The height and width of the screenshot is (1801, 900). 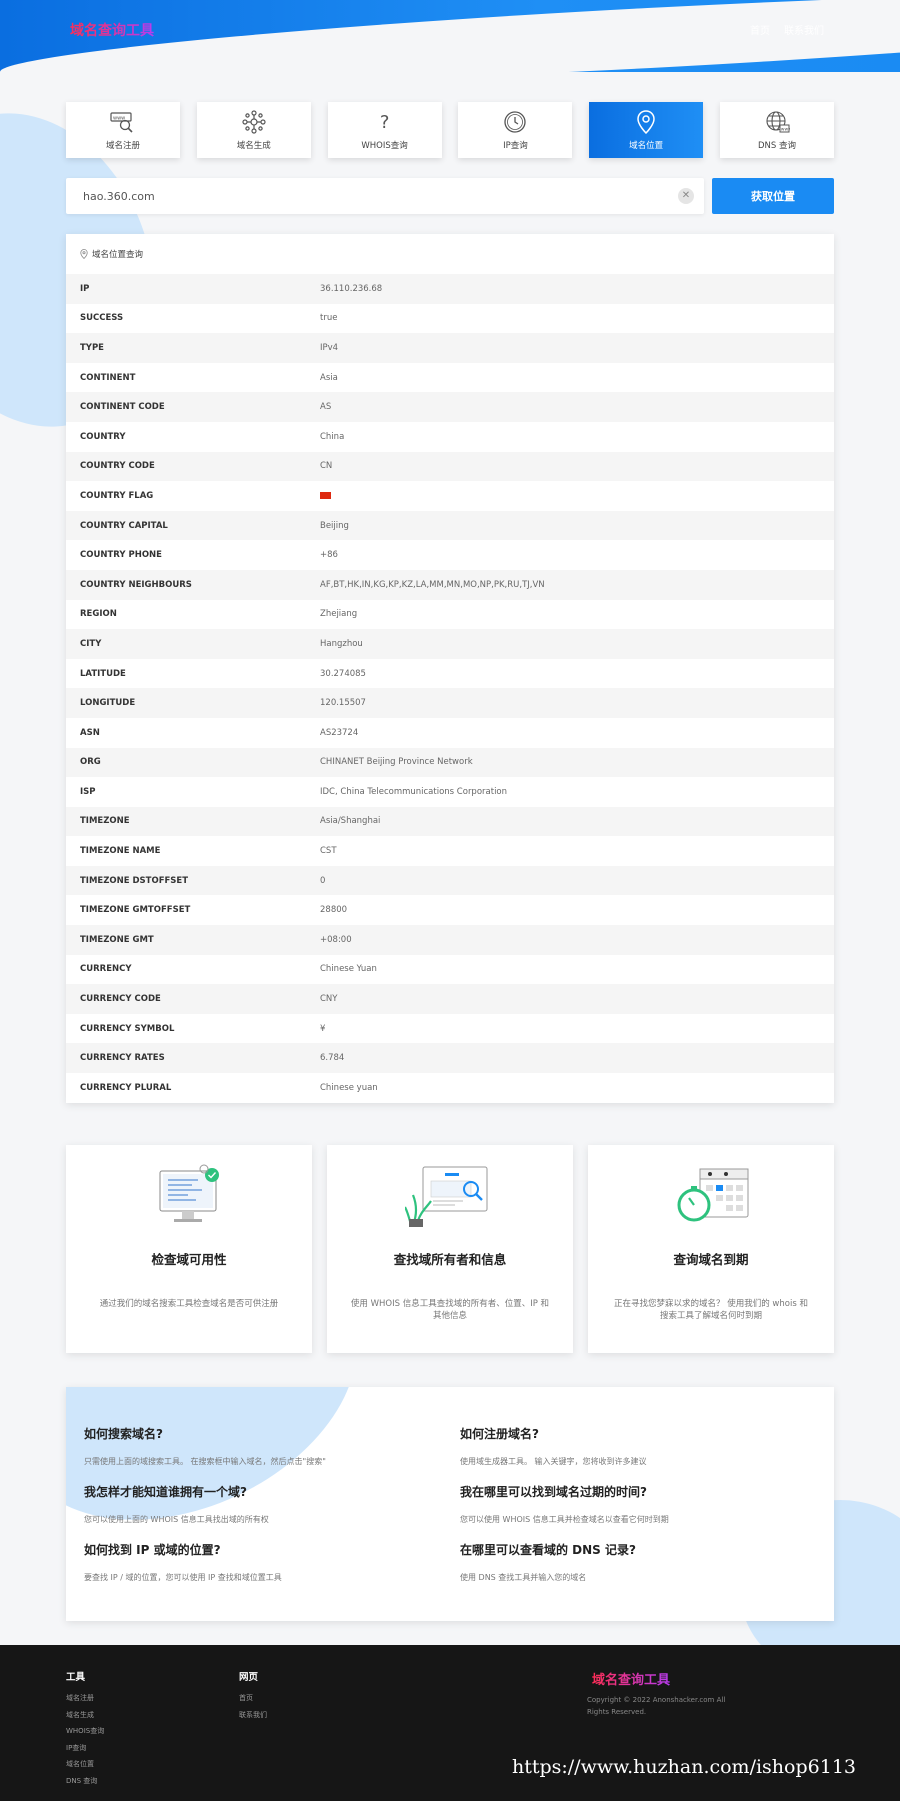 I want to click on footer-link: IP查询, so click(x=85, y=1748).